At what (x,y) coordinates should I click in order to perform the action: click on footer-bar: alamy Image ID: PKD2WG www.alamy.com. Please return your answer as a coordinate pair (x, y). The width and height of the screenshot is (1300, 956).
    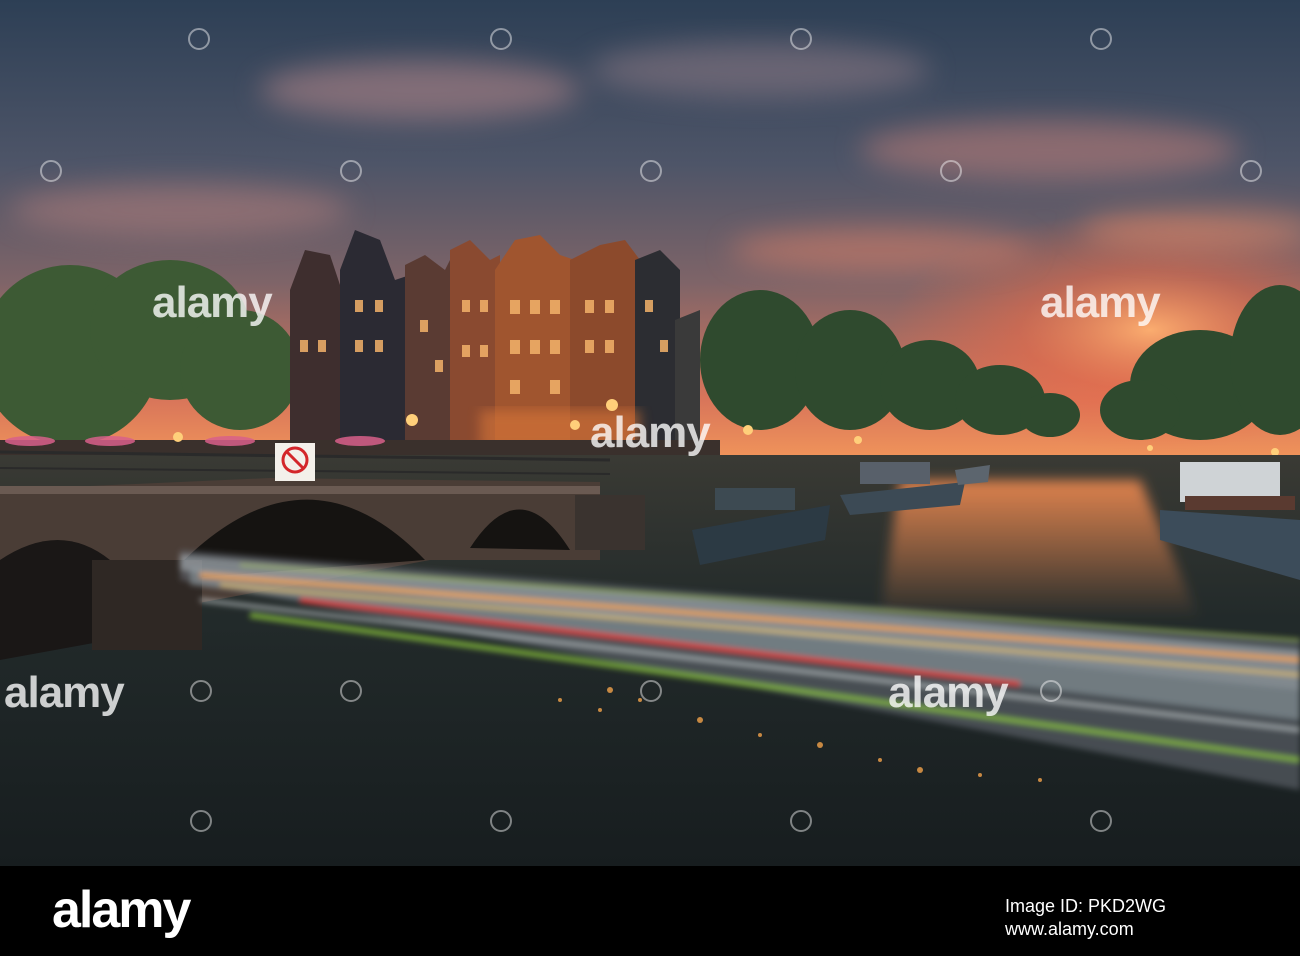
    Looking at the image, I should click on (650, 911).